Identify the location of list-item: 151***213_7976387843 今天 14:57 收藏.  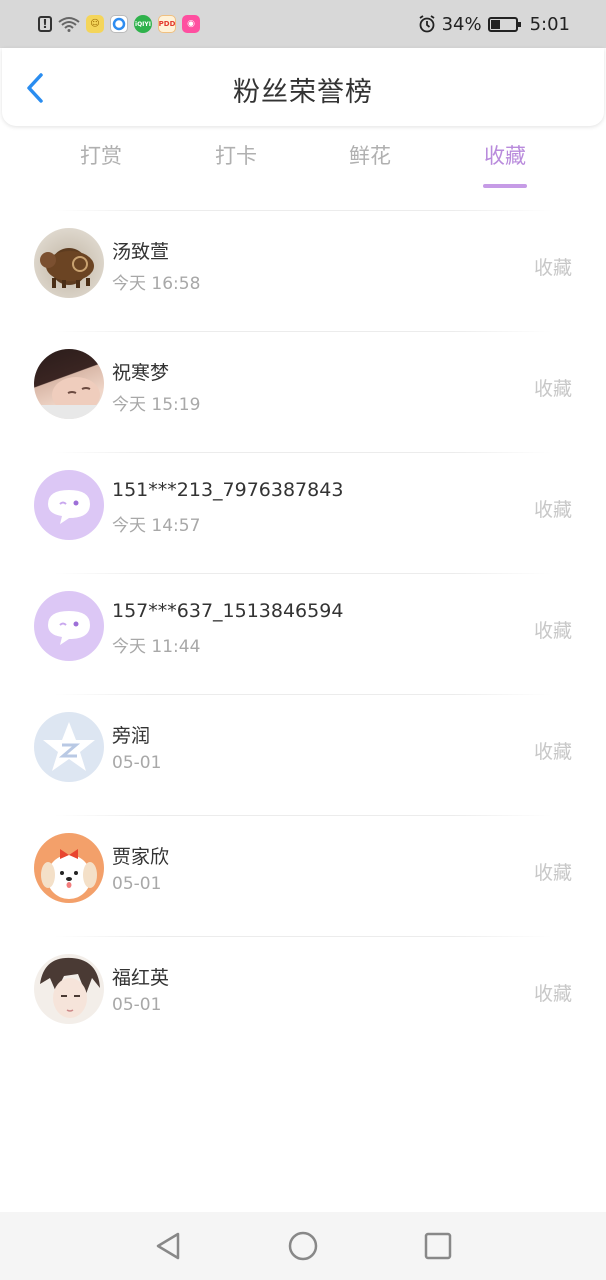
(303, 513).